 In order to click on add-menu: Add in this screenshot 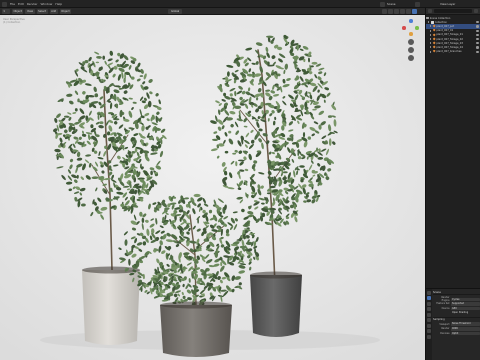, I will do `click(53, 11)`.